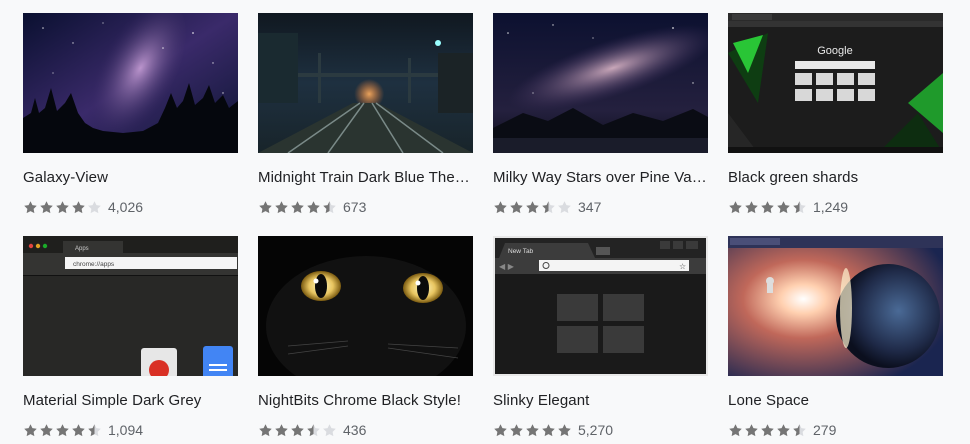 The image size is (970, 444). I want to click on milky-way-mountains-image, so click(600, 83).